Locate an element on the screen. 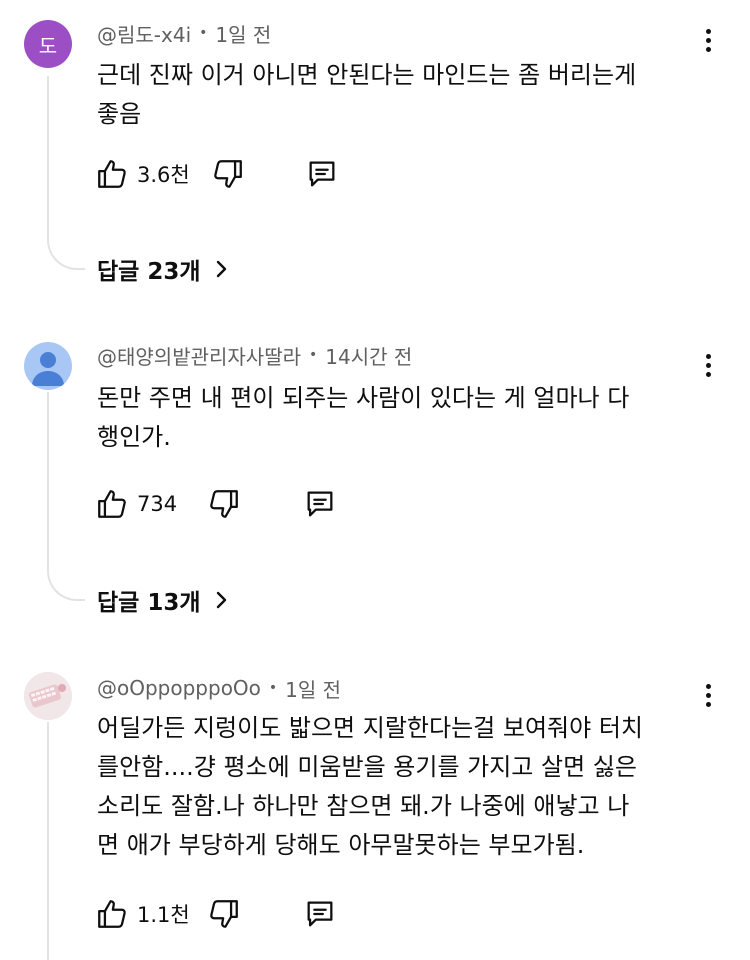 The width and height of the screenshot is (750, 960). comment-line: 소리도 잘함.나 하나만 참으면 돼.가 나중에 애낳고 나 is located at coordinates (363, 806).